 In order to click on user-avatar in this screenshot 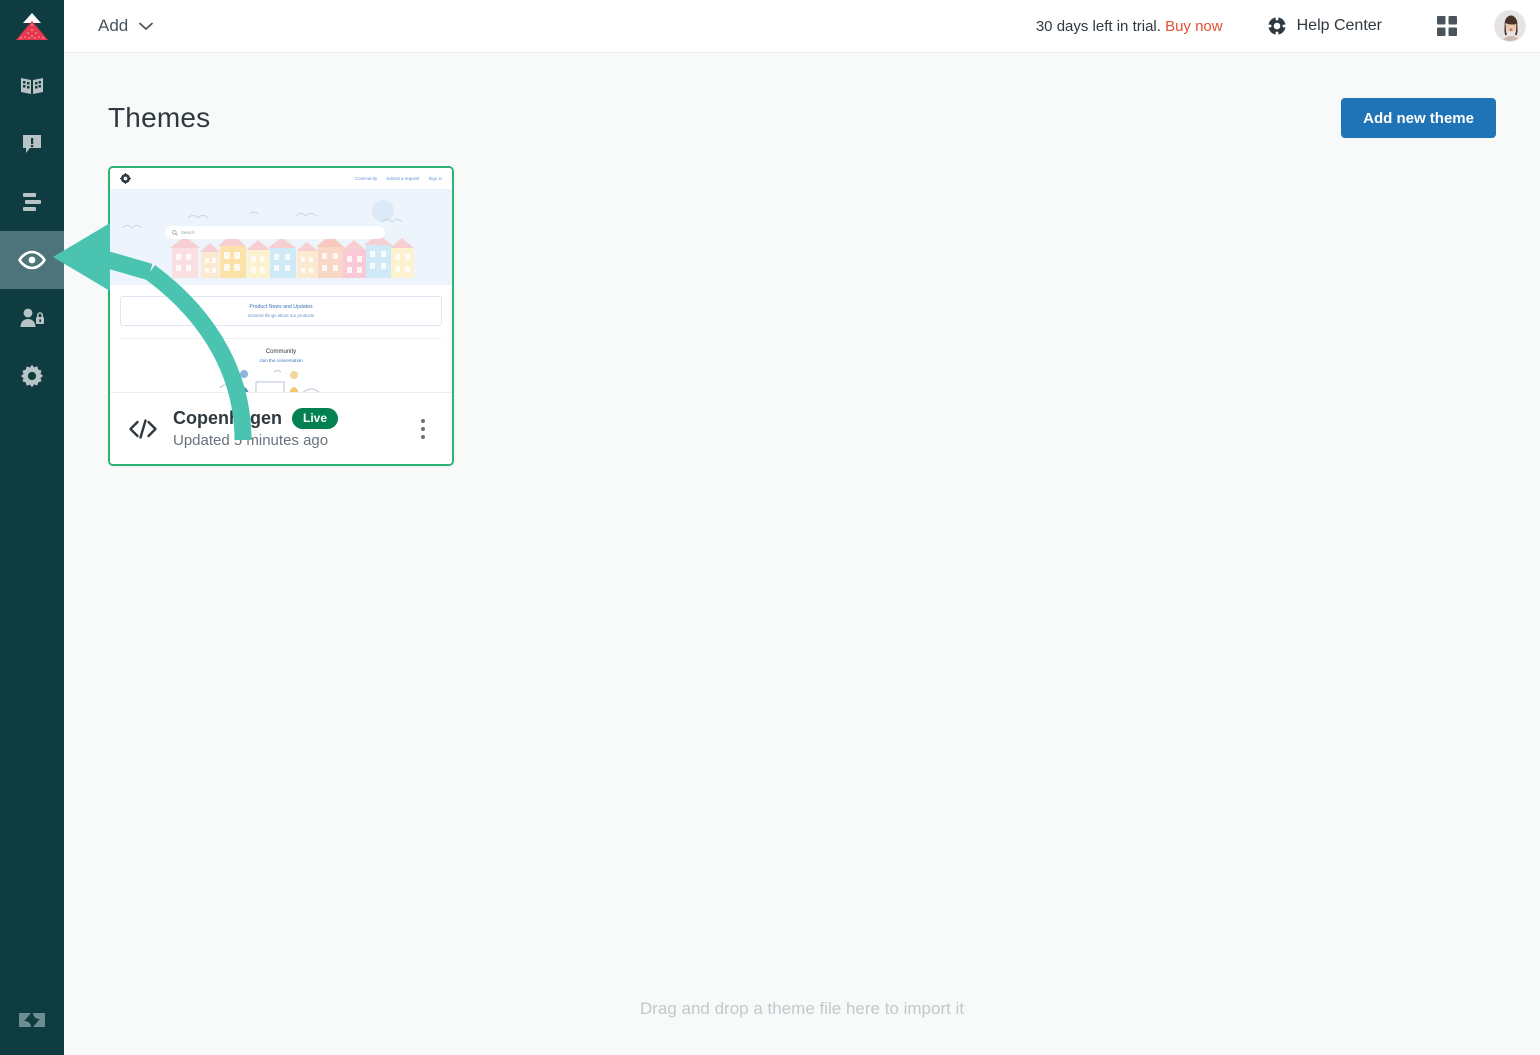, I will do `click(1510, 26)`.